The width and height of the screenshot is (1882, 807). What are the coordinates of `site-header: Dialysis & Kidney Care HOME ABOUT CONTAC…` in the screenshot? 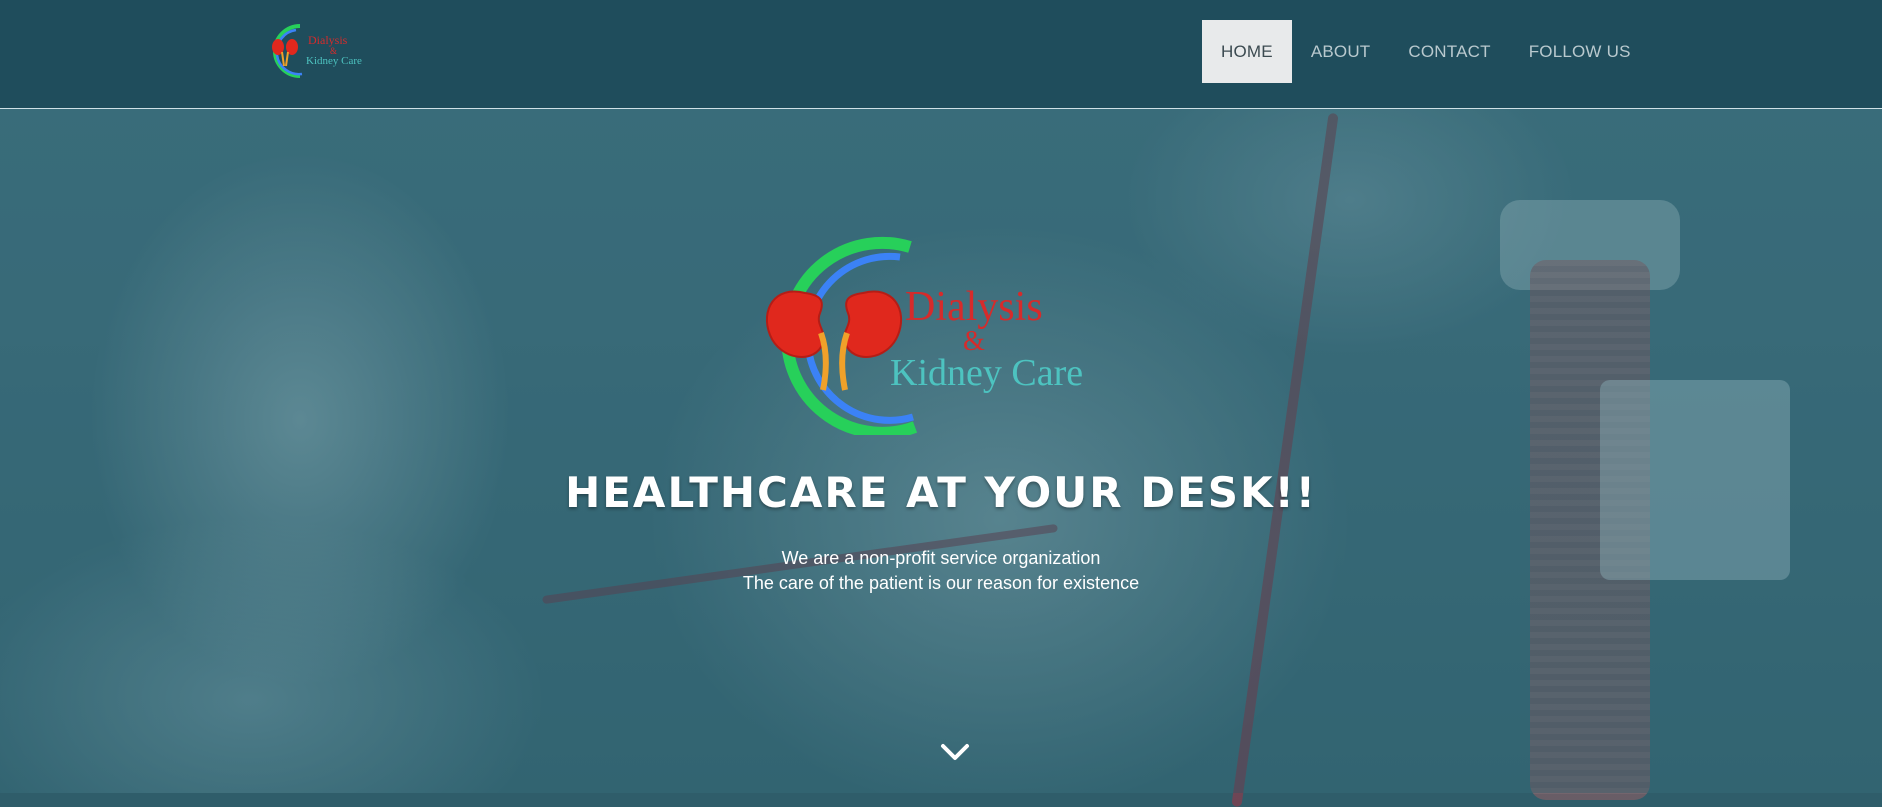 It's located at (941, 54).